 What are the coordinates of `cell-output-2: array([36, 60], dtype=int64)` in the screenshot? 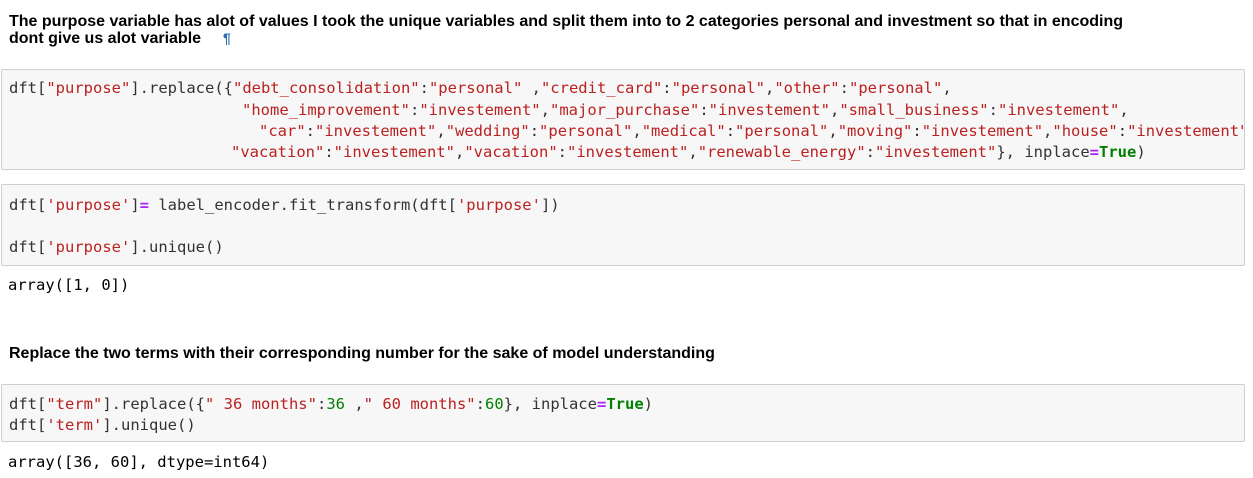 It's located at (139, 462).